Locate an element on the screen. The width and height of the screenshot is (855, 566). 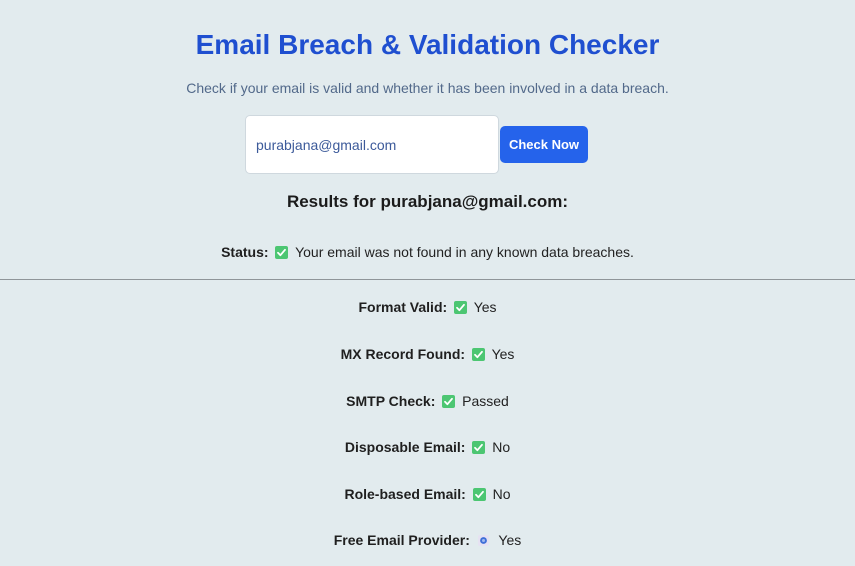
email-input is located at coordinates (372, 144).